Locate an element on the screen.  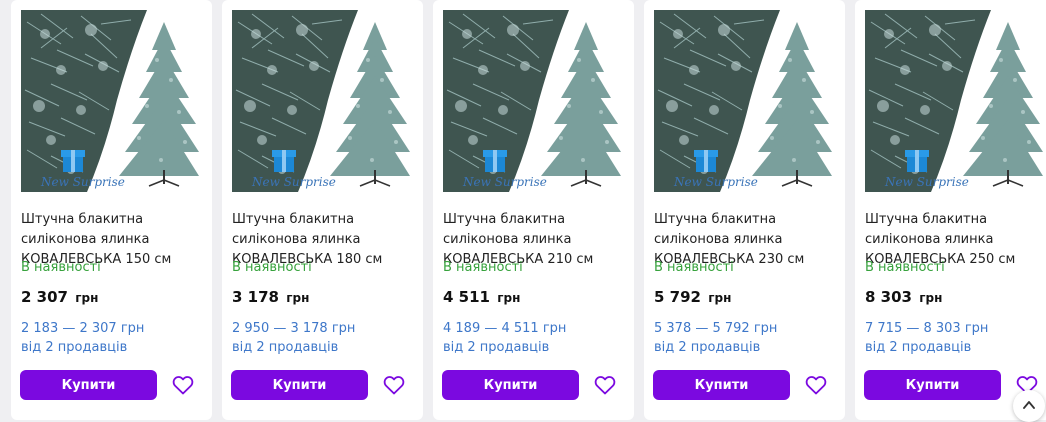
product-price: 3 178 грн is located at coordinates (270, 297).